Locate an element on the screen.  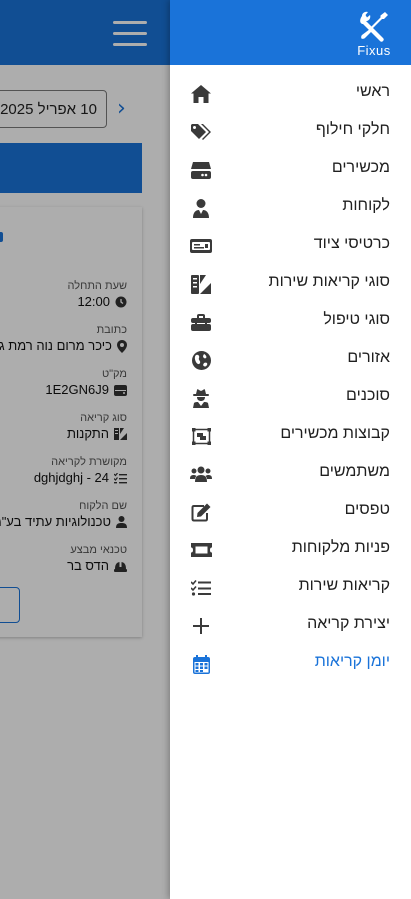
calendar-icon is located at coordinates (201, 664).